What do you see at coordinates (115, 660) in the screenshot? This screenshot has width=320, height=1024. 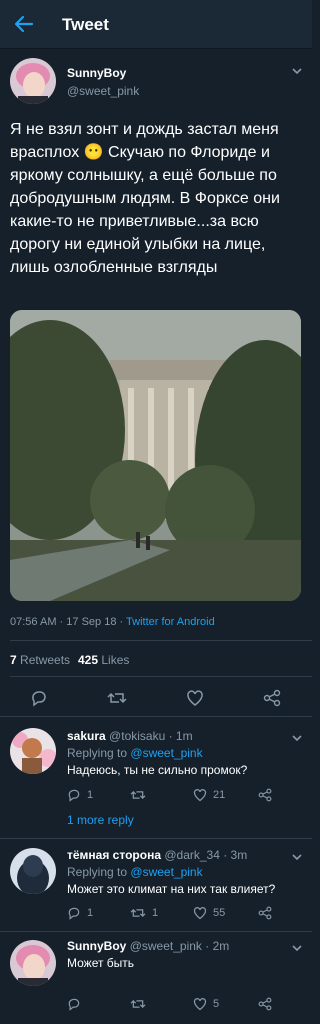 I see `likes-label: Likes` at bounding box center [115, 660].